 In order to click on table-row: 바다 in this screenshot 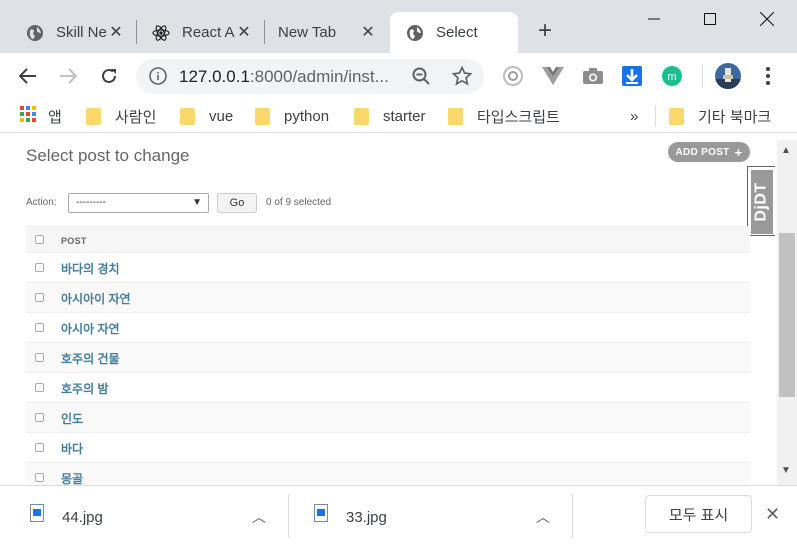, I will do `click(388, 448)`.